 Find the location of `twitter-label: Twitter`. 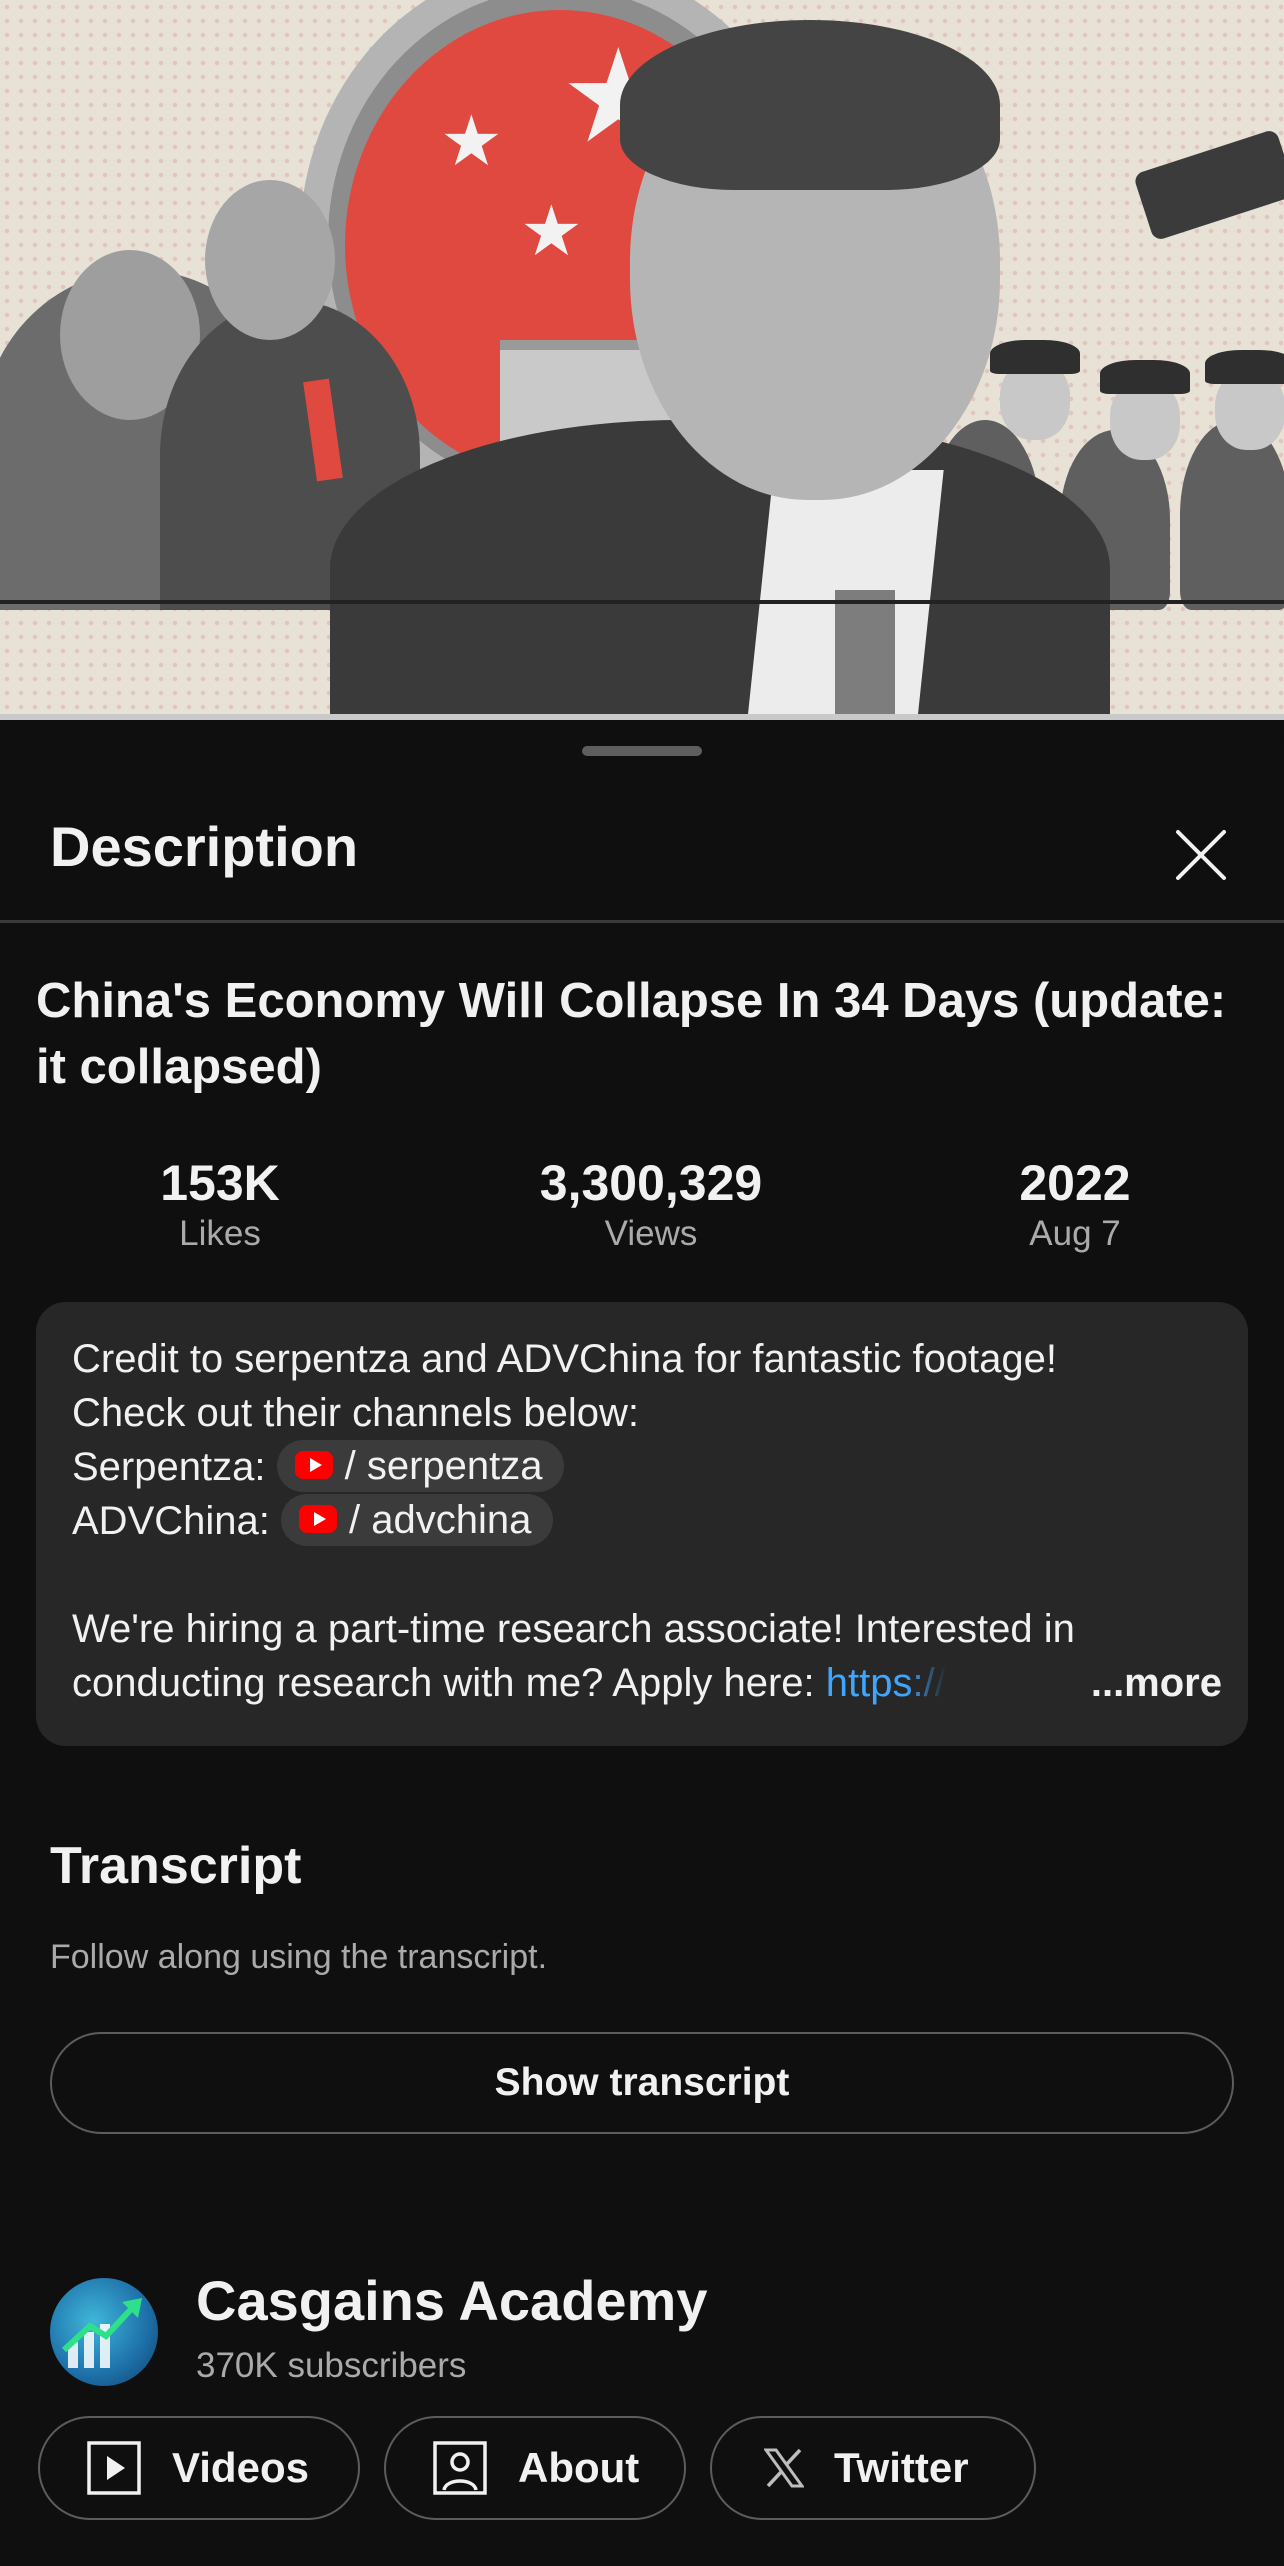

twitter-label: Twitter is located at coordinates (901, 2467).